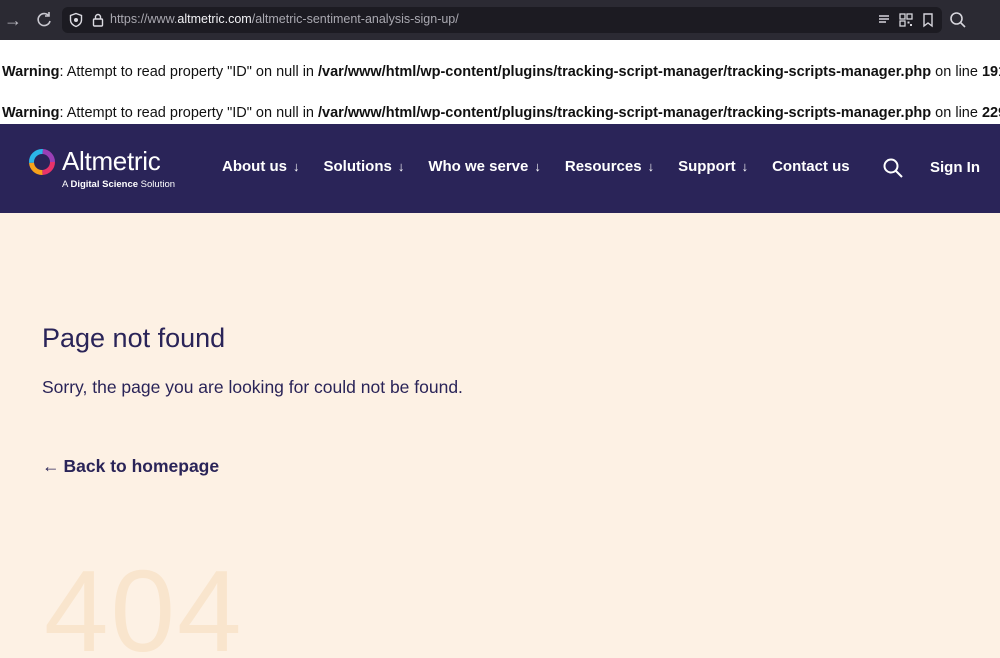 The image size is (1000, 658). What do you see at coordinates (141, 466) in the screenshot?
I see `back-link-label: Back to homepage` at bounding box center [141, 466].